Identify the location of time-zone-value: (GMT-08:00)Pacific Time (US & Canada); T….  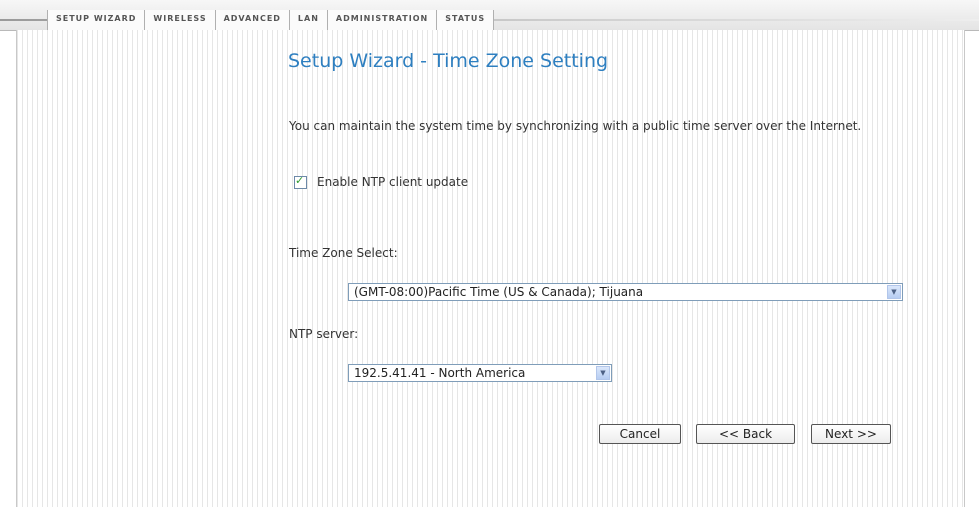
(499, 292).